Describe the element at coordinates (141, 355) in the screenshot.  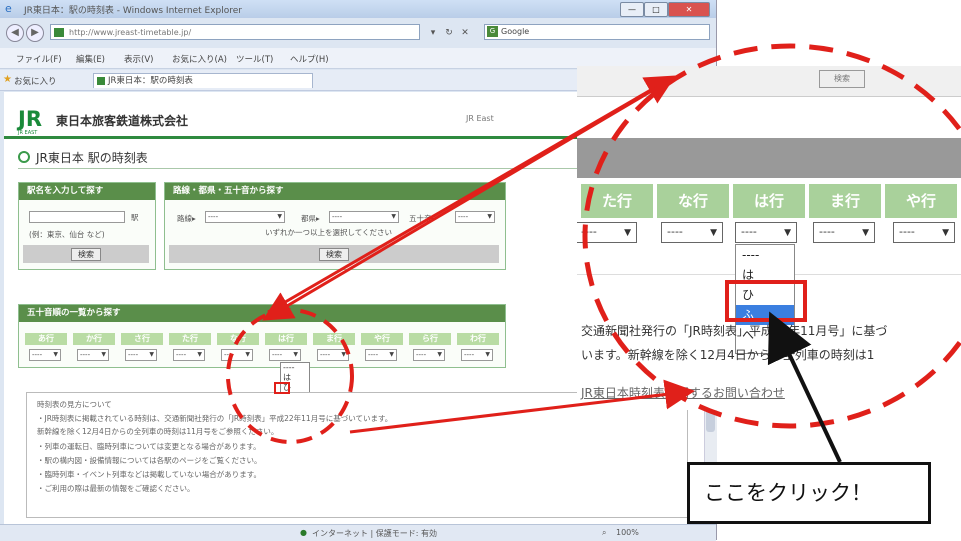
I see `gojuon-select-sa: ---- ▼` at that location.